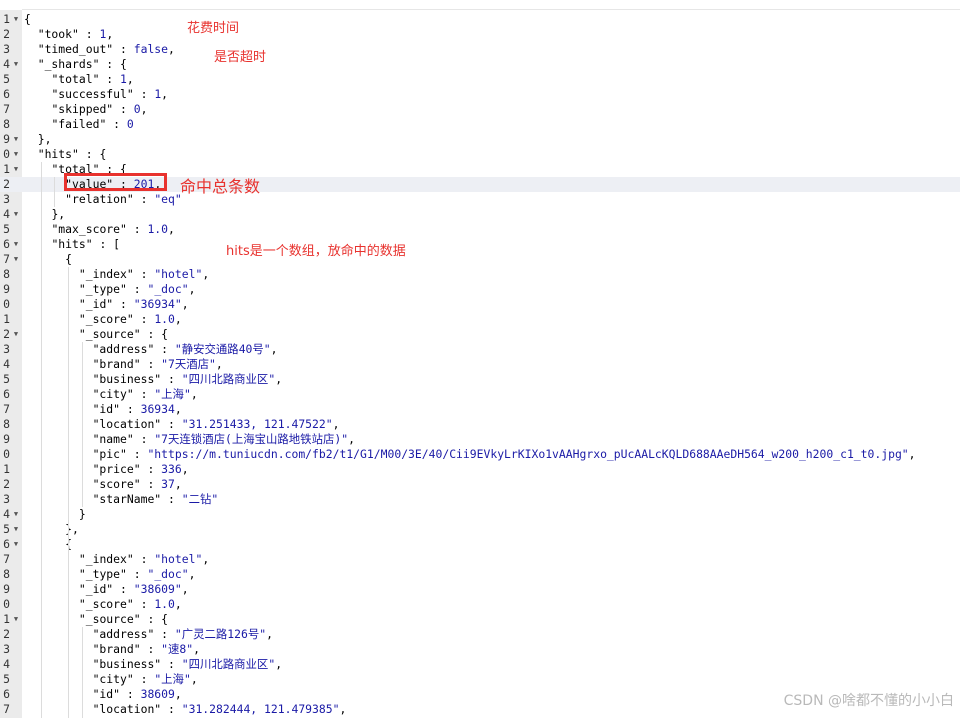 The width and height of the screenshot is (960, 718). What do you see at coordinates (480, 439) in the screenshot?
I see `code-line: 9 "name" : "7天连锁酒店(上海宝山路地铁站店)",` at bounding box center [480, 439].